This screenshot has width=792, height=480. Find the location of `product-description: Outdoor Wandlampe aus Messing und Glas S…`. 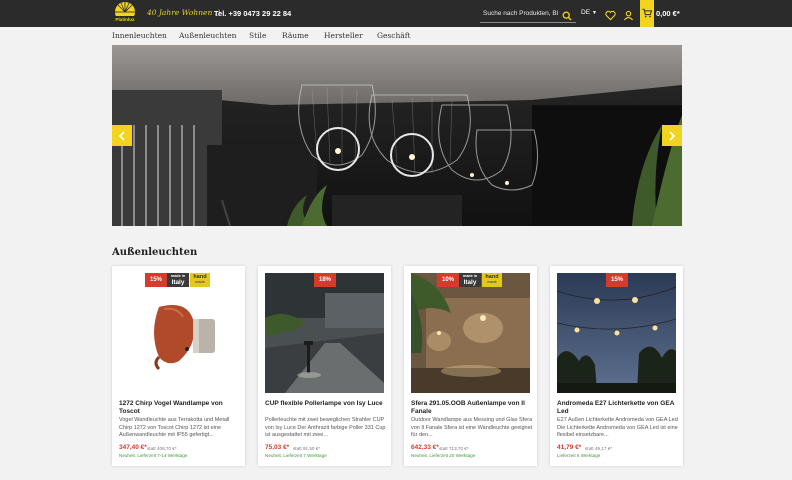

product-description: Outdoor Wandlampe aus Messing und Glas S… is located at coordinates (472, 428).